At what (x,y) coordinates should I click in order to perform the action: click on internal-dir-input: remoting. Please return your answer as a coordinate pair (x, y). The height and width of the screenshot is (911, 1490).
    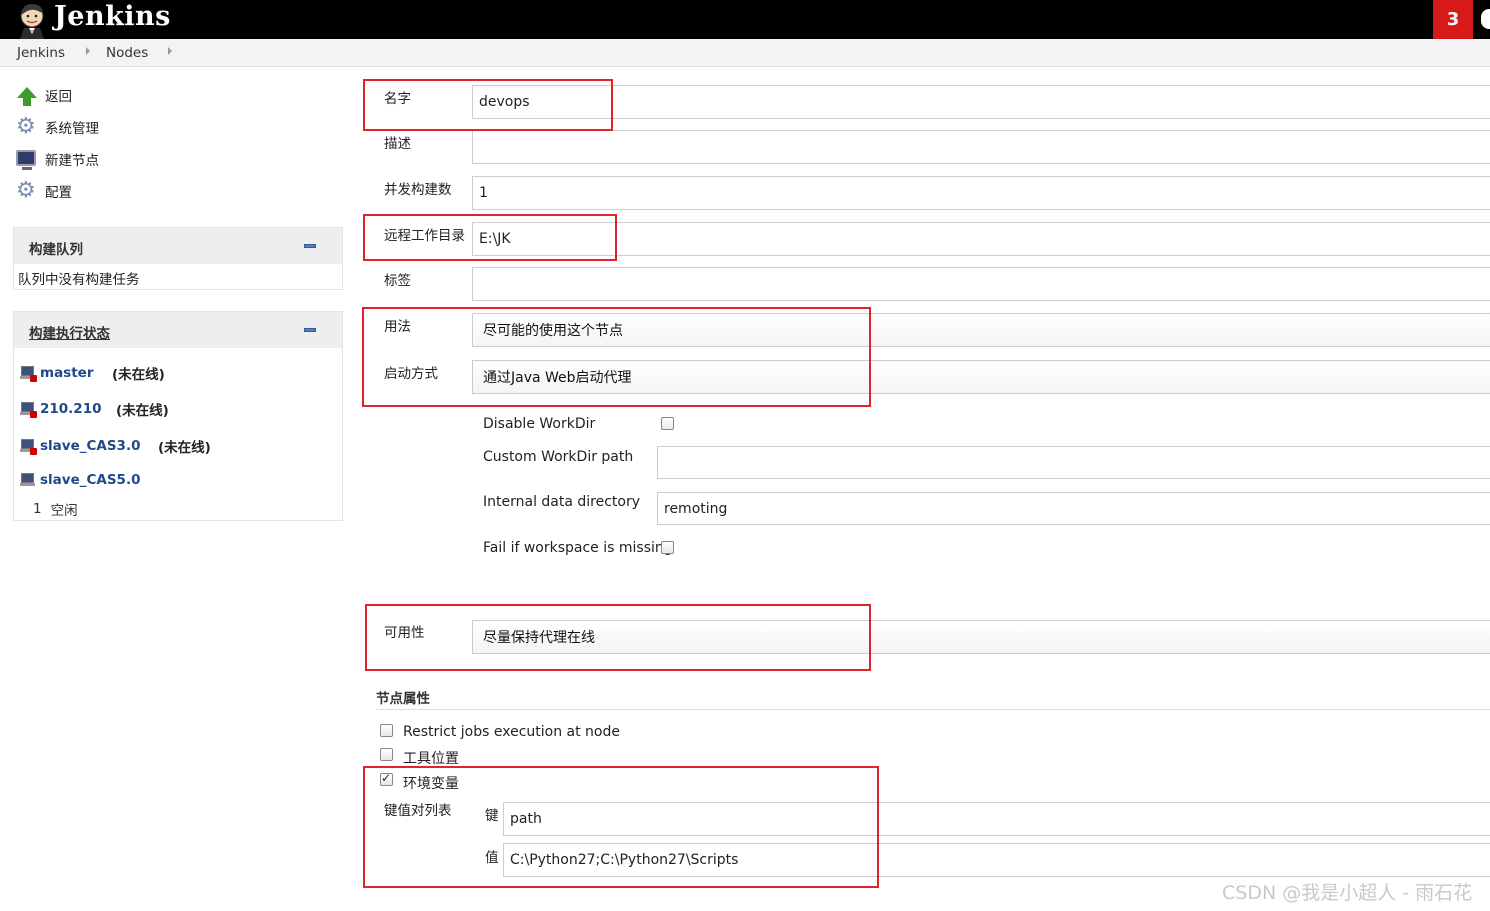
    Looking at the image, I should click on (1073, 508).